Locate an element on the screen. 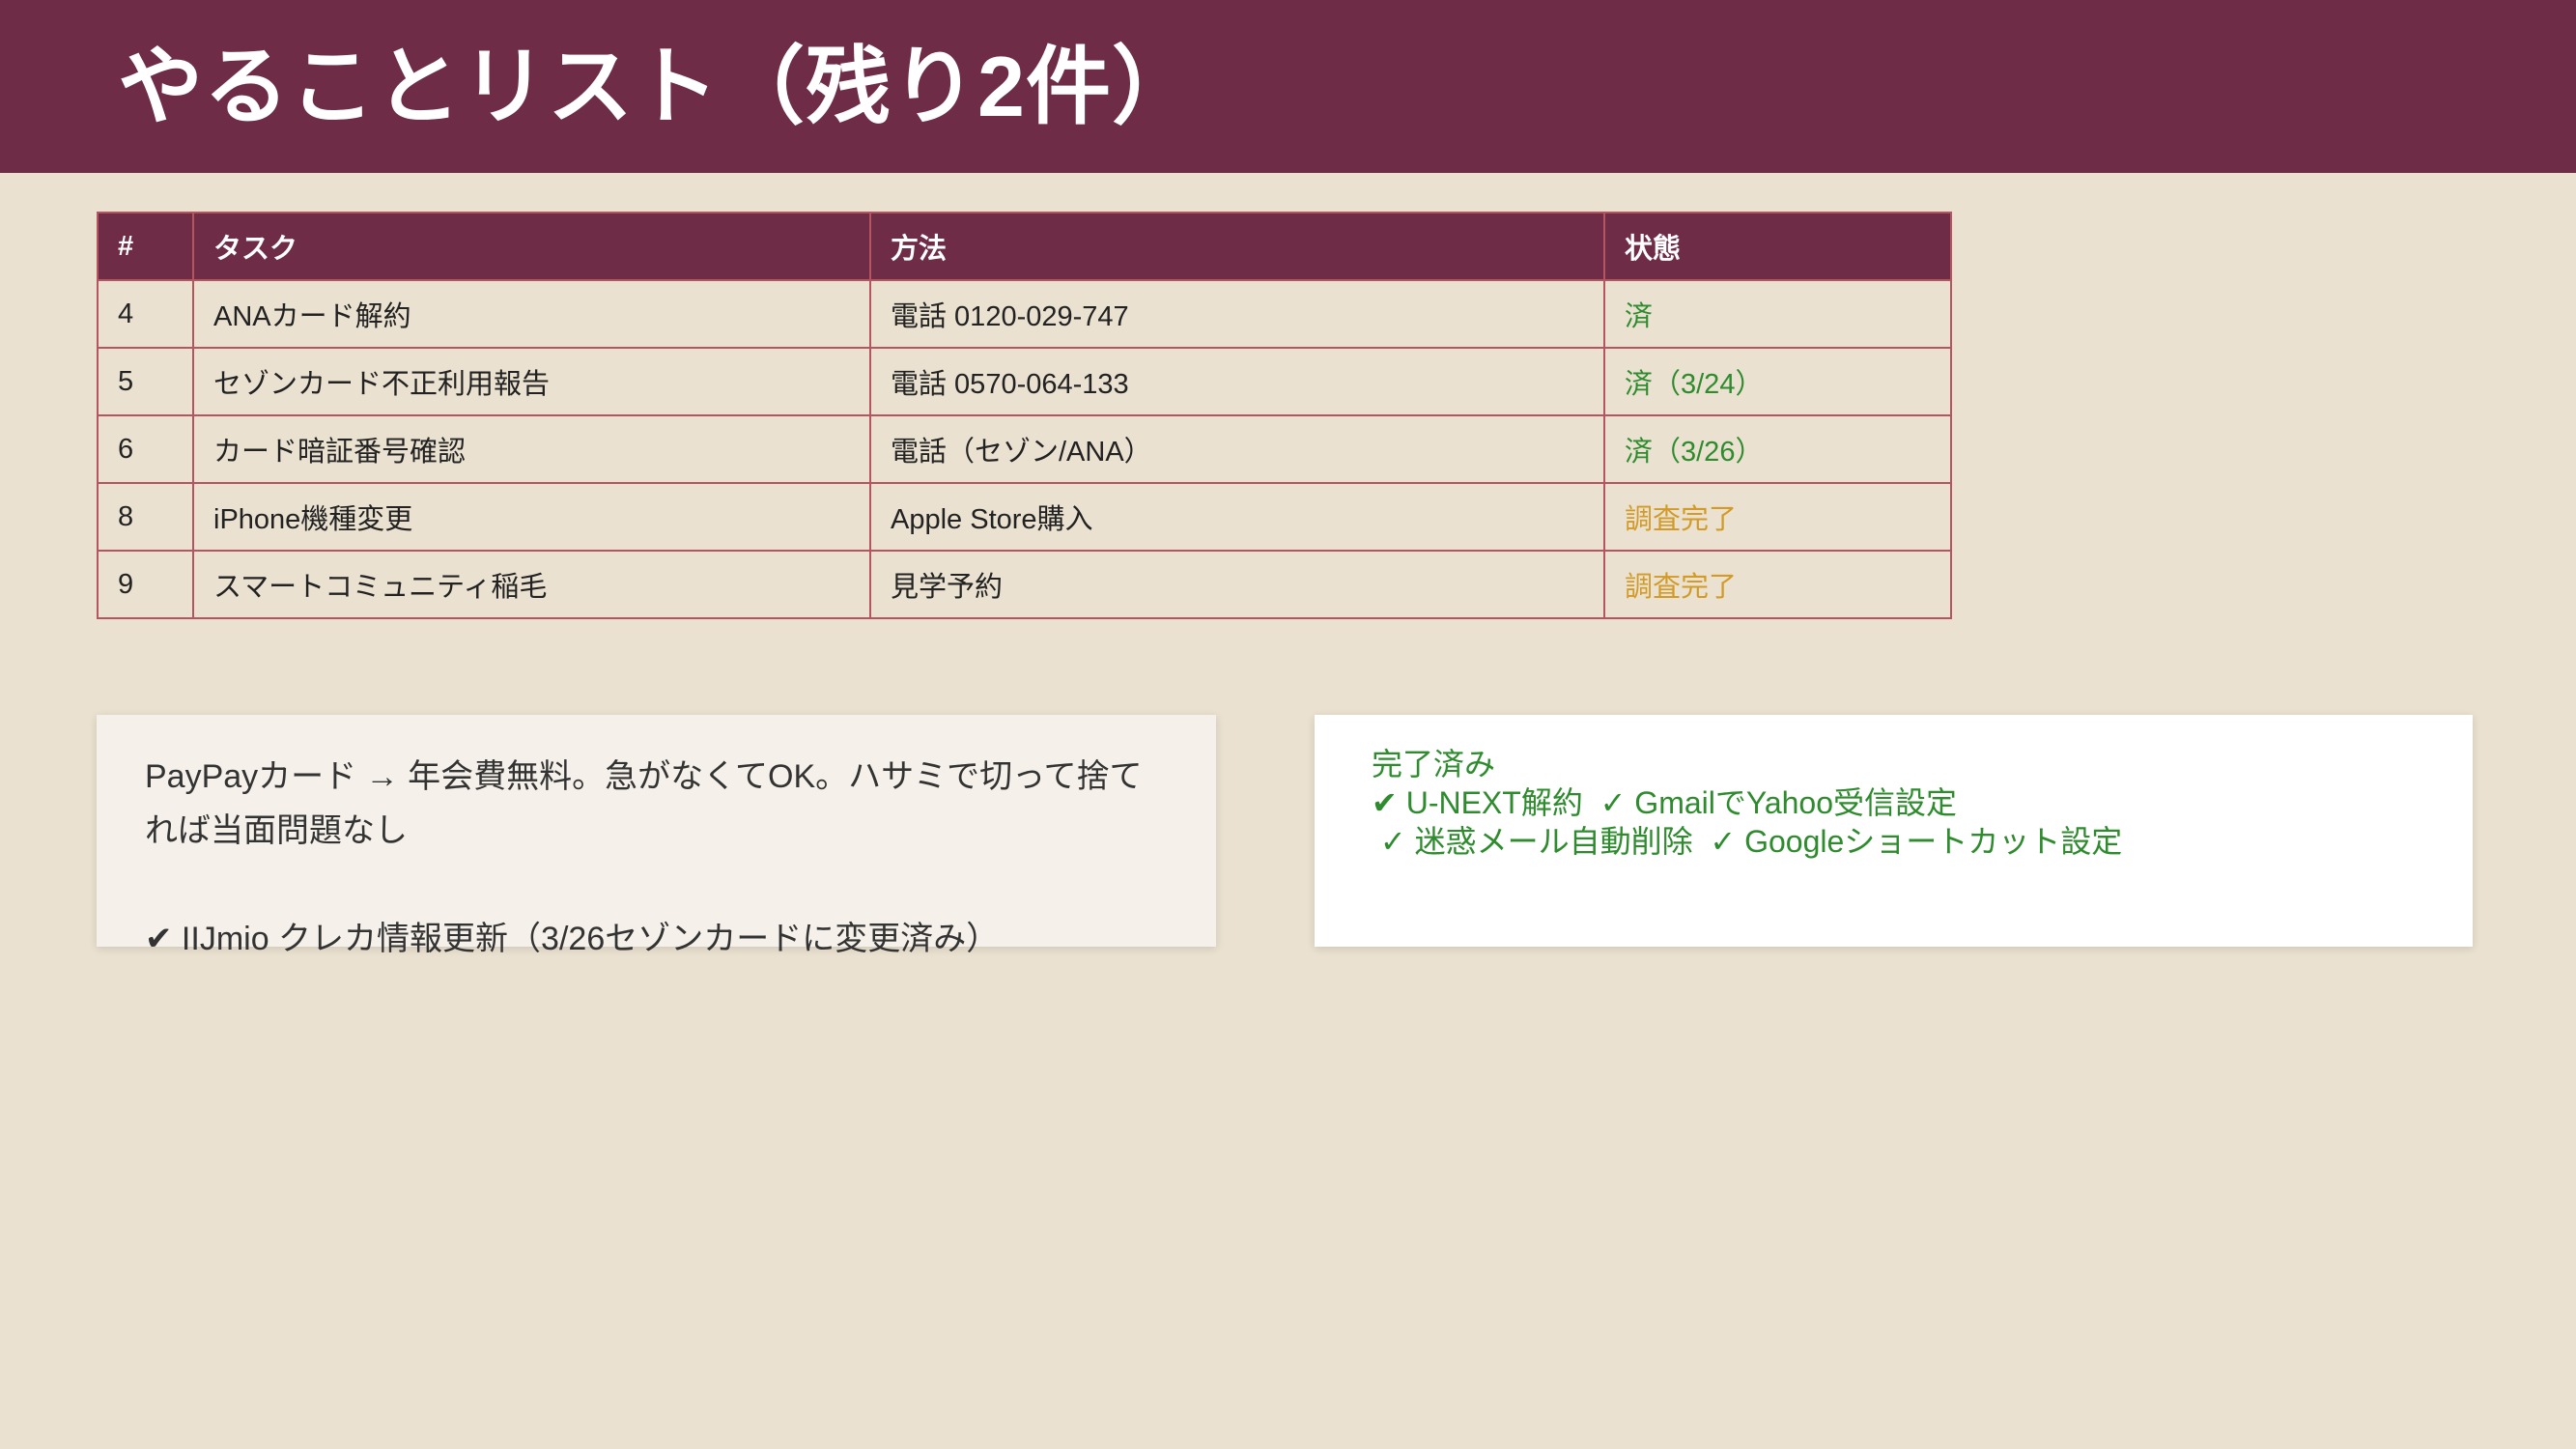 This screenshot has width=2576, height=1449. task-method-cell: Apple Store購入 is located at coordinates (1237, 517).